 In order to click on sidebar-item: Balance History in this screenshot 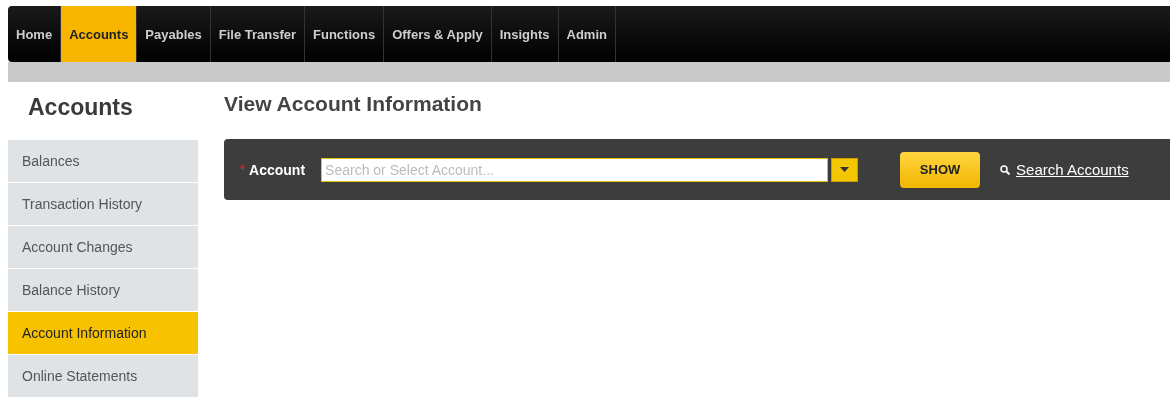, I will do `click(103, 290)`.